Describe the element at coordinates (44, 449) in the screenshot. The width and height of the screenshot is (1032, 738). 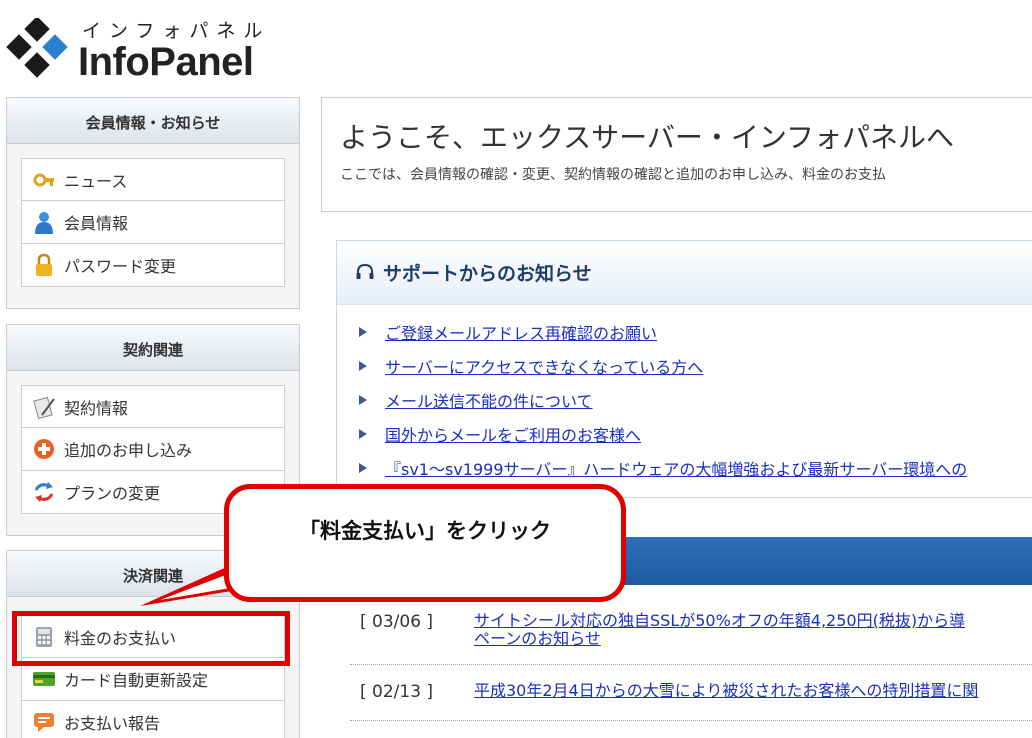
I see `plus-circle-icon` at that location.